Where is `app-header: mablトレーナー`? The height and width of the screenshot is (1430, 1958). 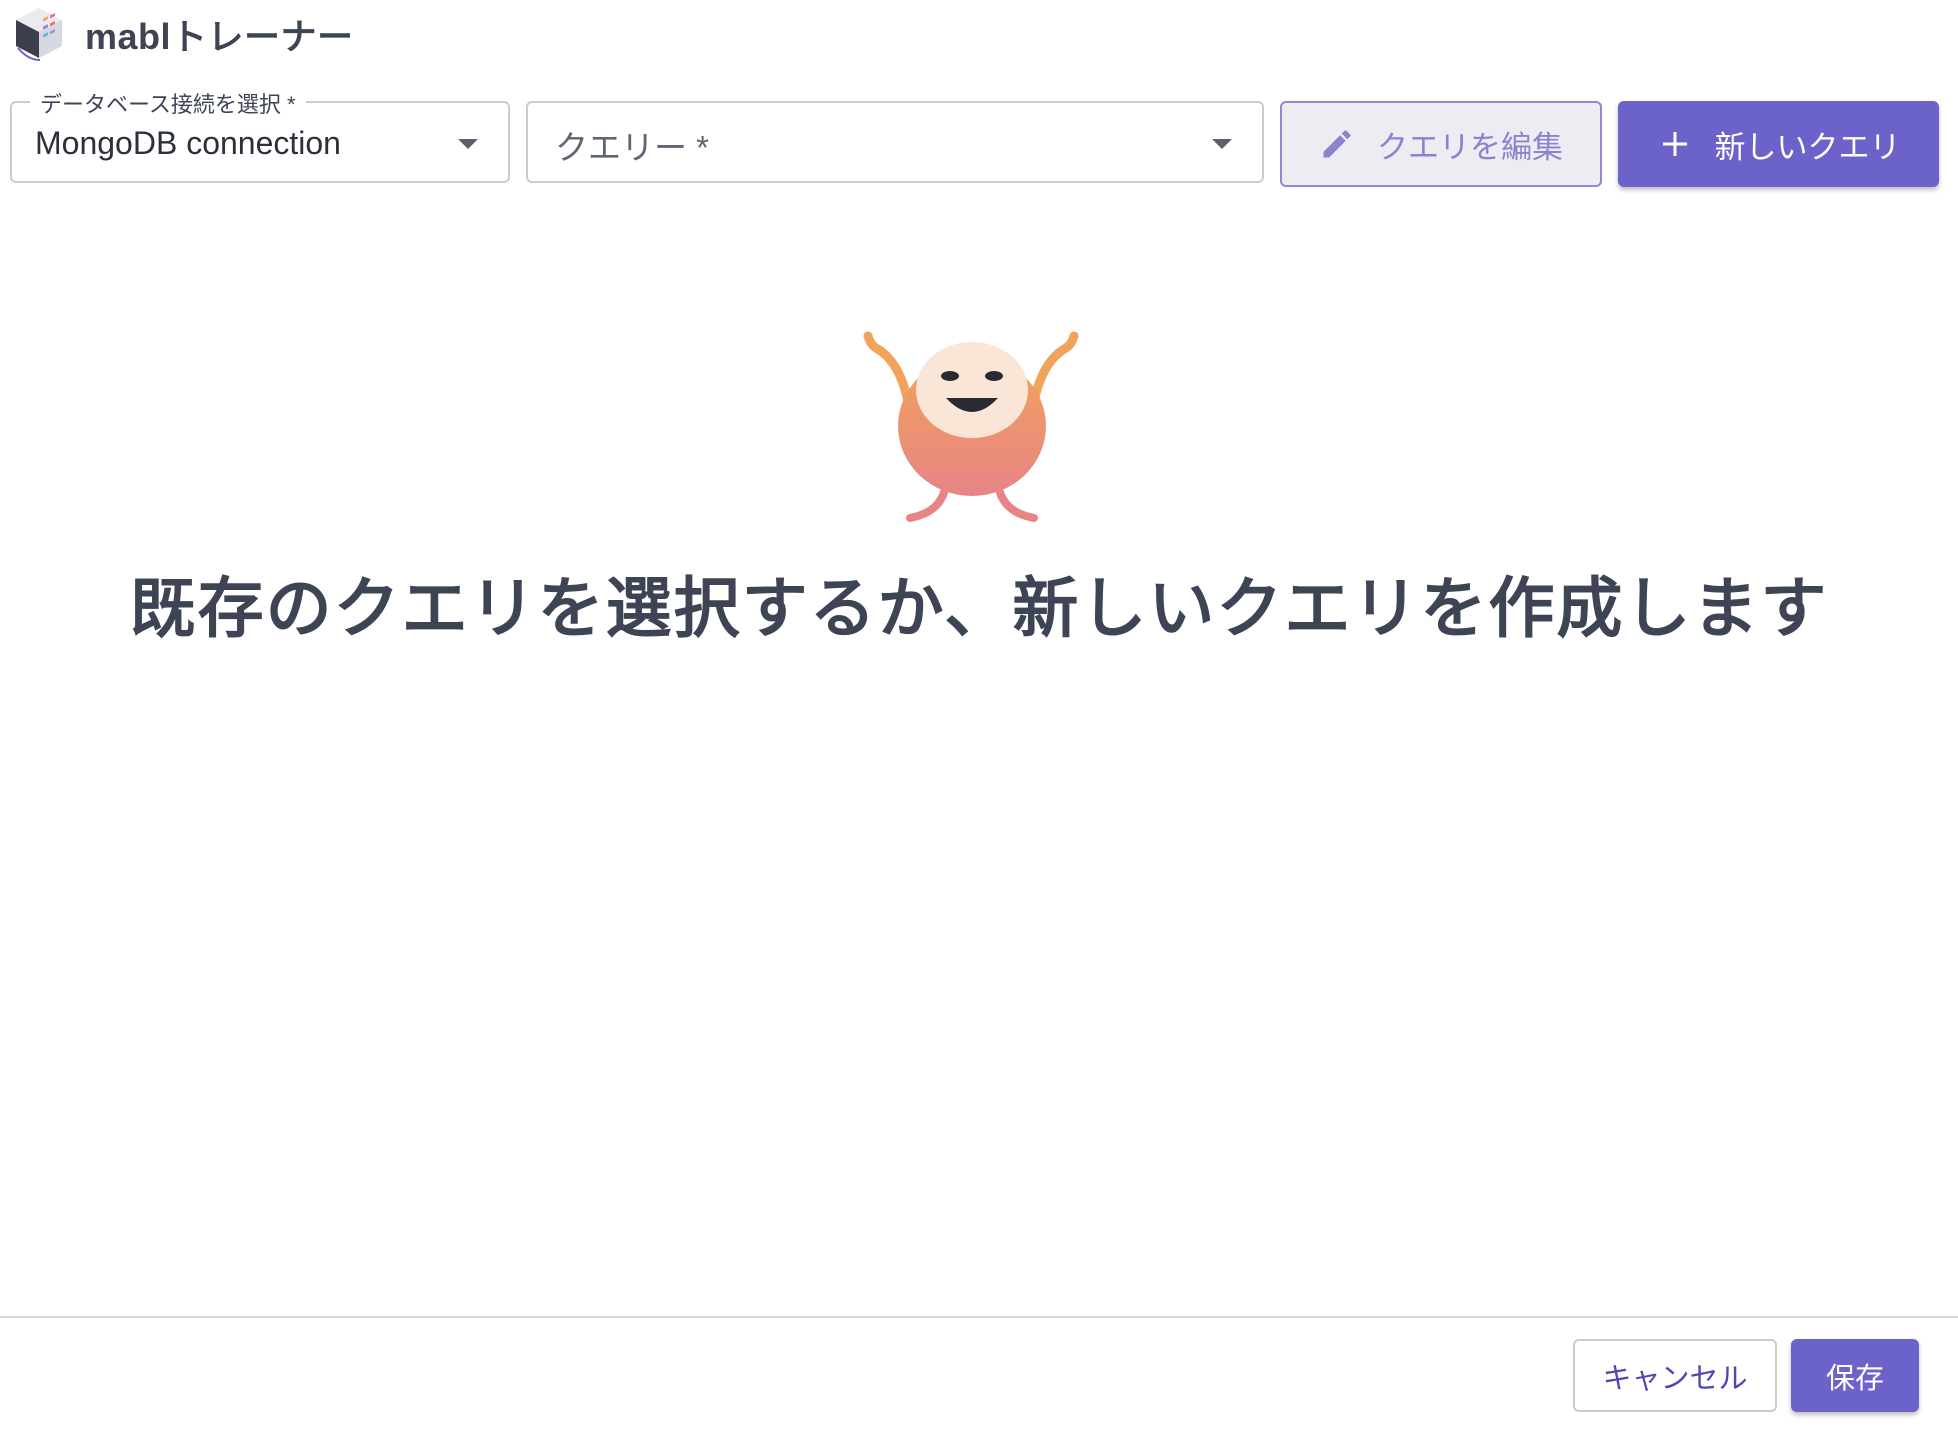
app-header: mablトレーナー is located at coordinates (979, 33).